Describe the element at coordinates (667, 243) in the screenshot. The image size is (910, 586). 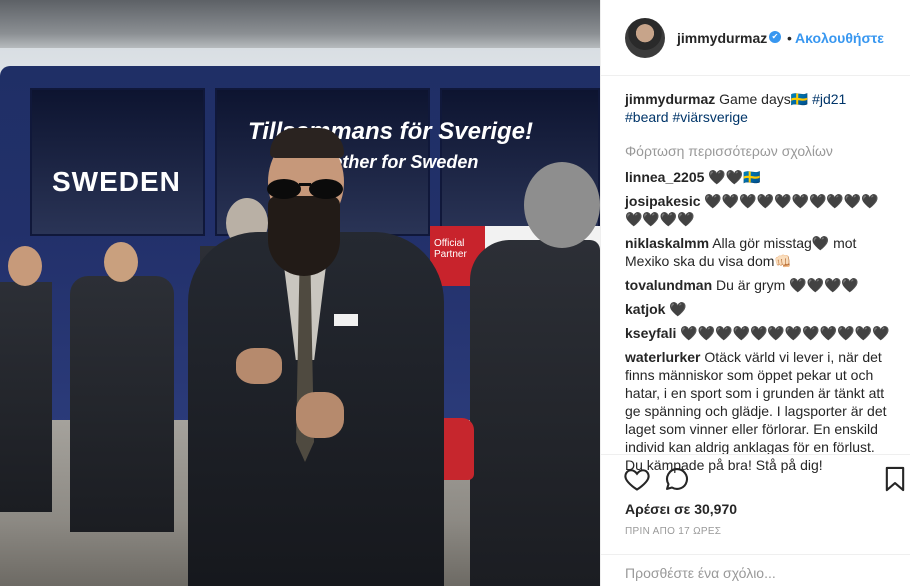
I see `comment-username: niklaskalmm` at that location.